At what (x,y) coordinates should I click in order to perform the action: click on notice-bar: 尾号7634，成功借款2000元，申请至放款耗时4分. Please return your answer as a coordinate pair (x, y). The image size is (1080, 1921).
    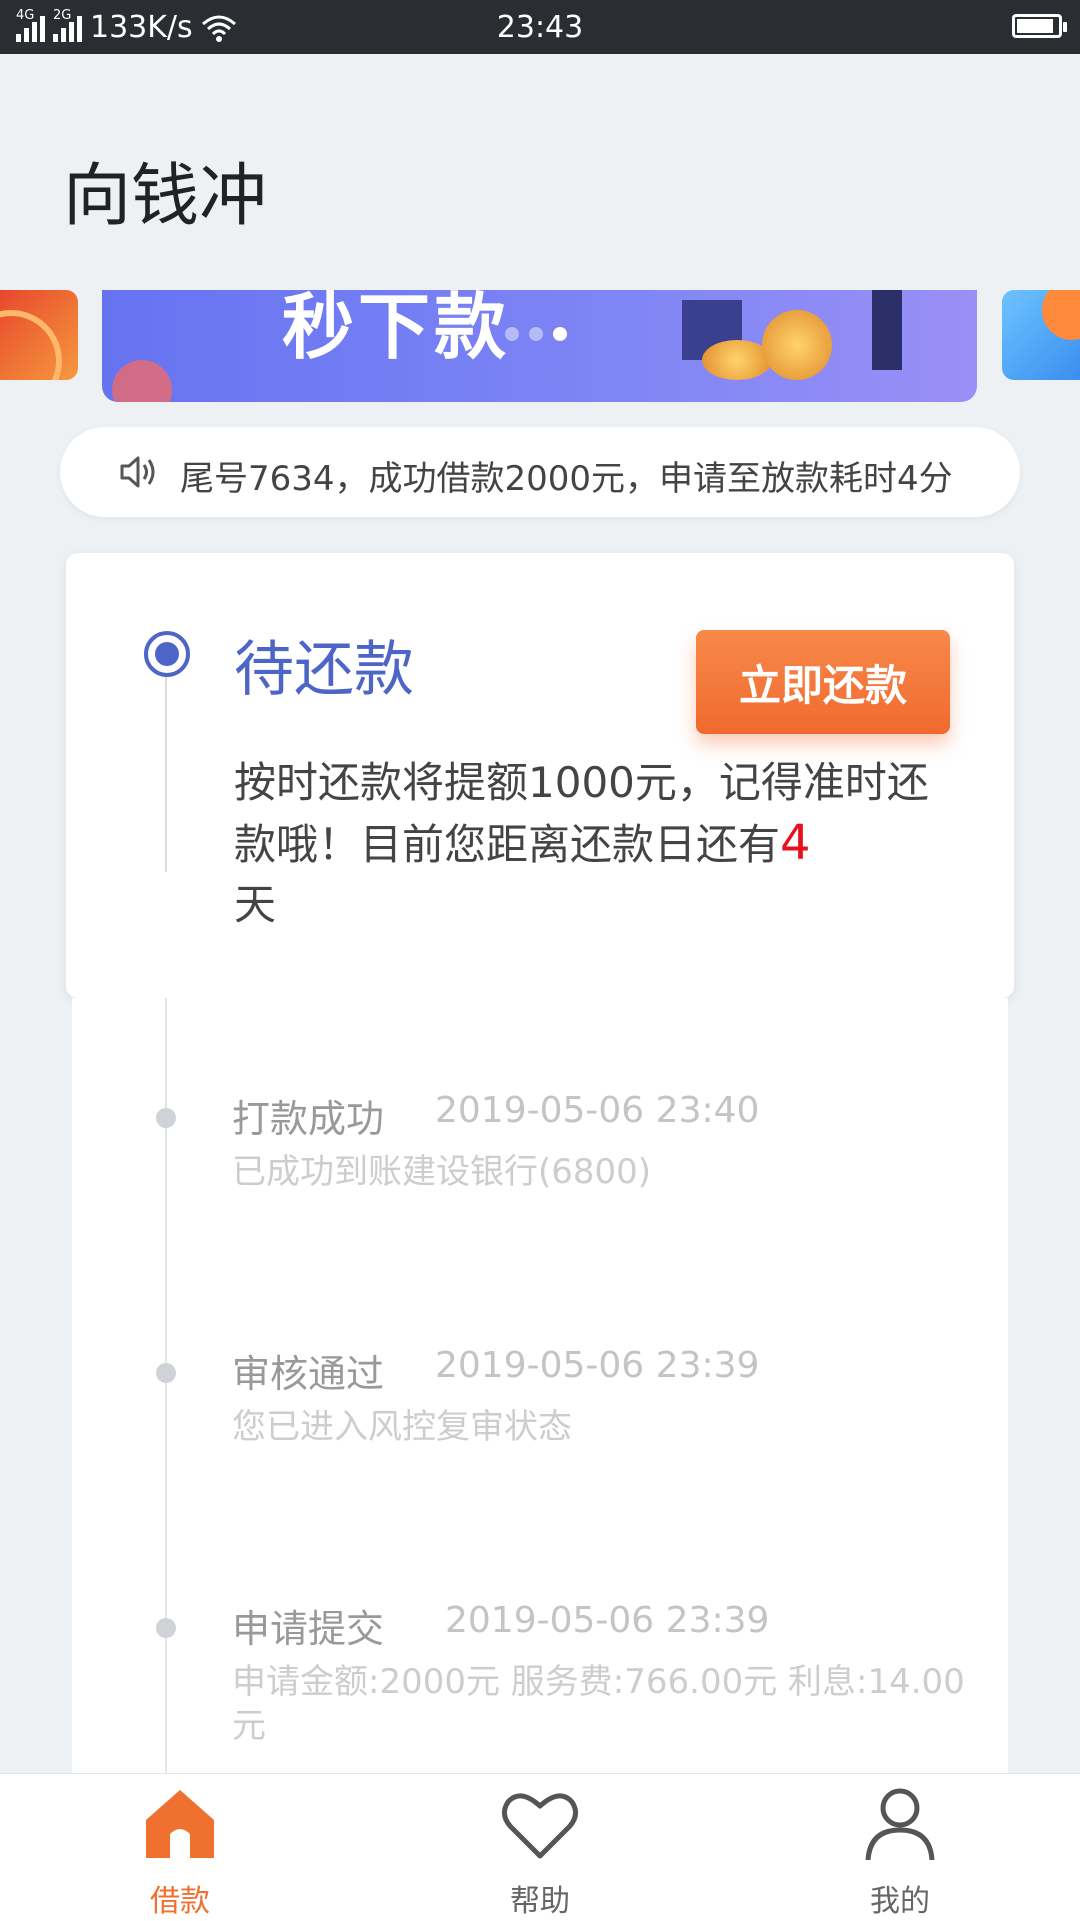
    Looking at the image, I should click on (540, 472).